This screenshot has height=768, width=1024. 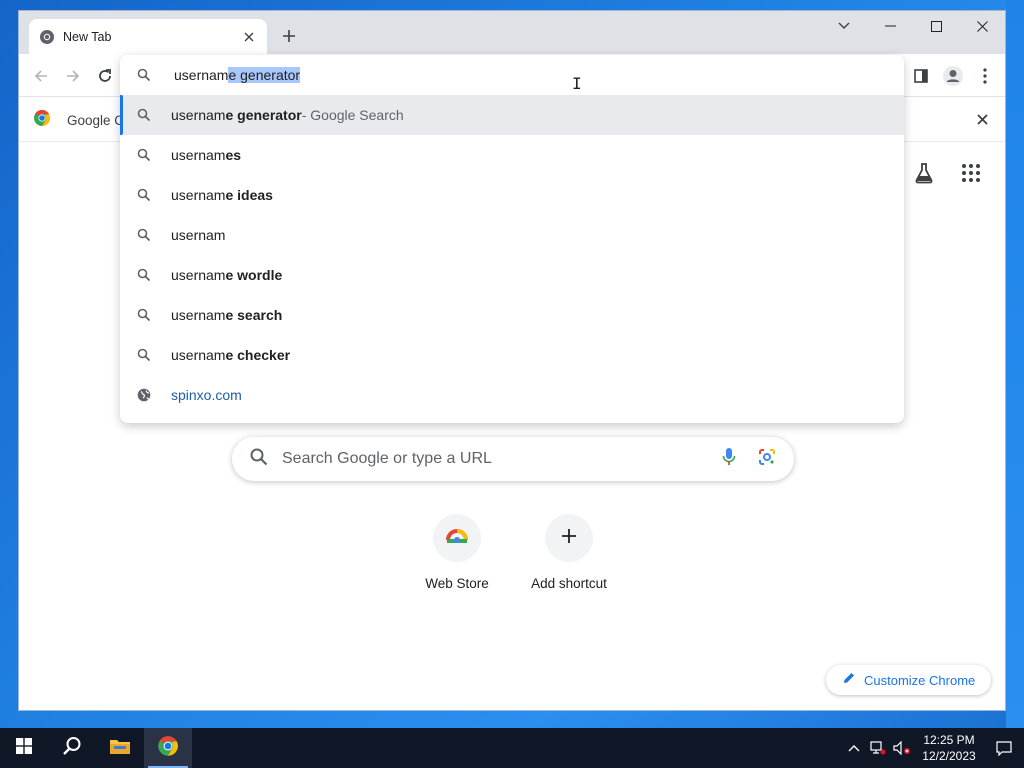 I want to click on suggestion-item: username wordle, so click(x=512, y=275).